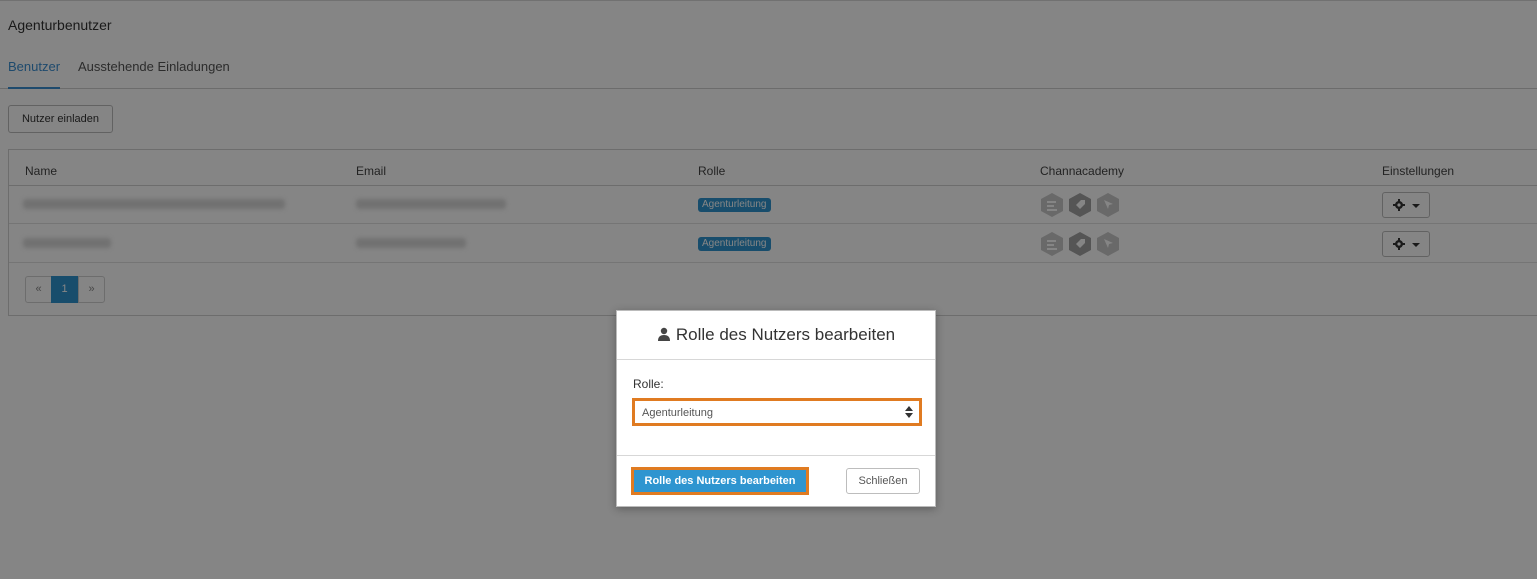 This screenshot has width=1537, height=579. I want to click on role-select: Agenturleitung, so click(777, 412).